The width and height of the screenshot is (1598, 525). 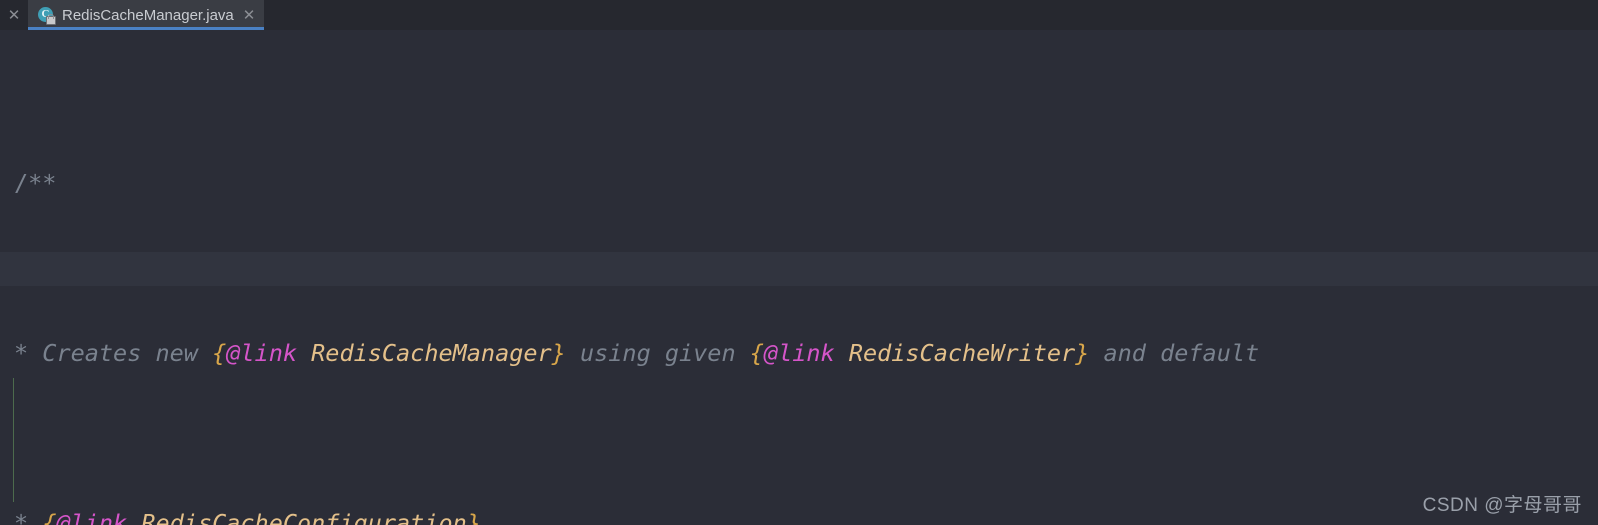 I want to click on csdn-watermark: CSDN @字母哥哥, so click(x=1502, y=505).